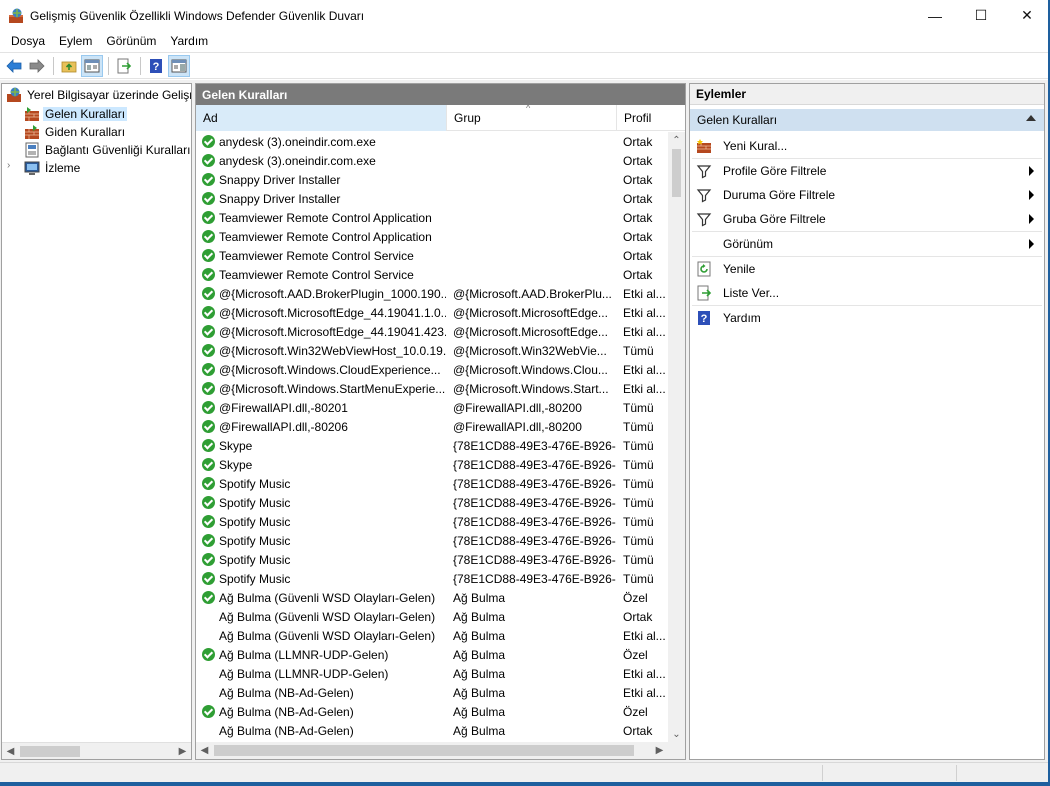 This screenshot has width=1050, height=786. Describe the element at coordinates (131, 41) in the screenshot. I see `menu-gorunum: Görünüm` at that location.